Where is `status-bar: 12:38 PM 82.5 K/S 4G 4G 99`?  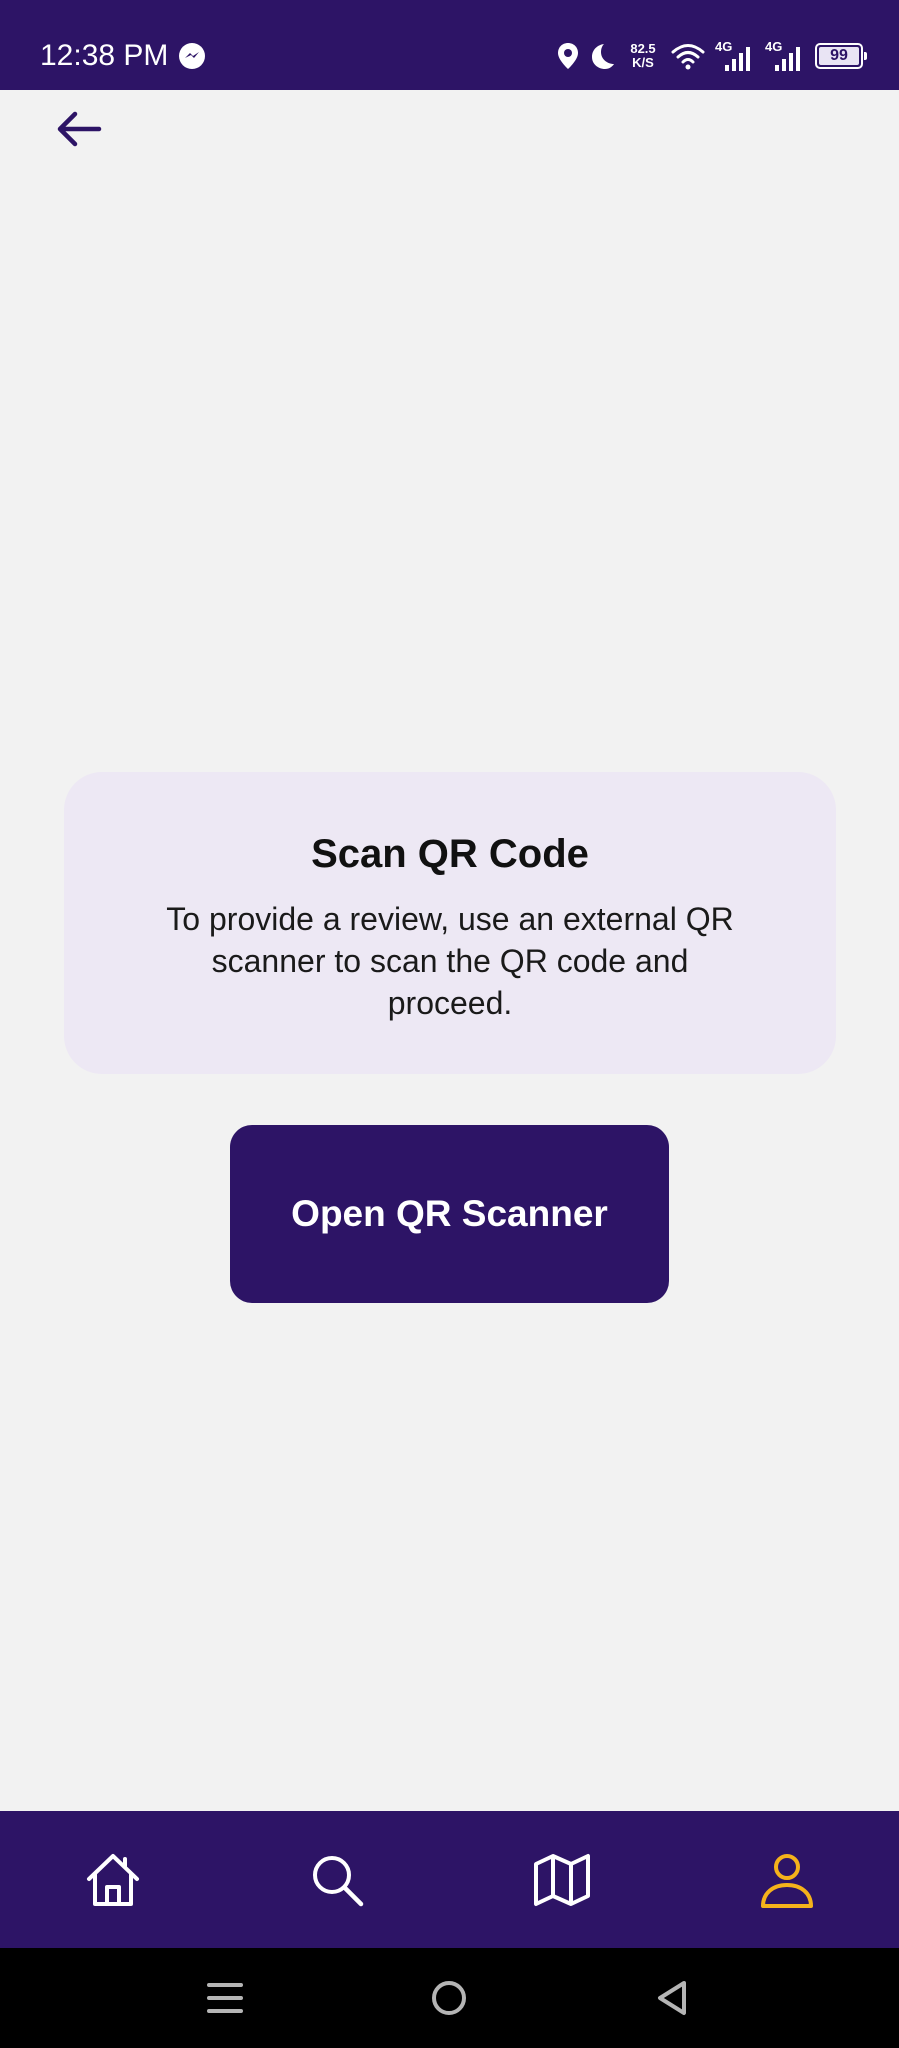
status-bar: 12:38 PM 82.5 K/S 4G 4G 99 is located at coordinates (449, 45).